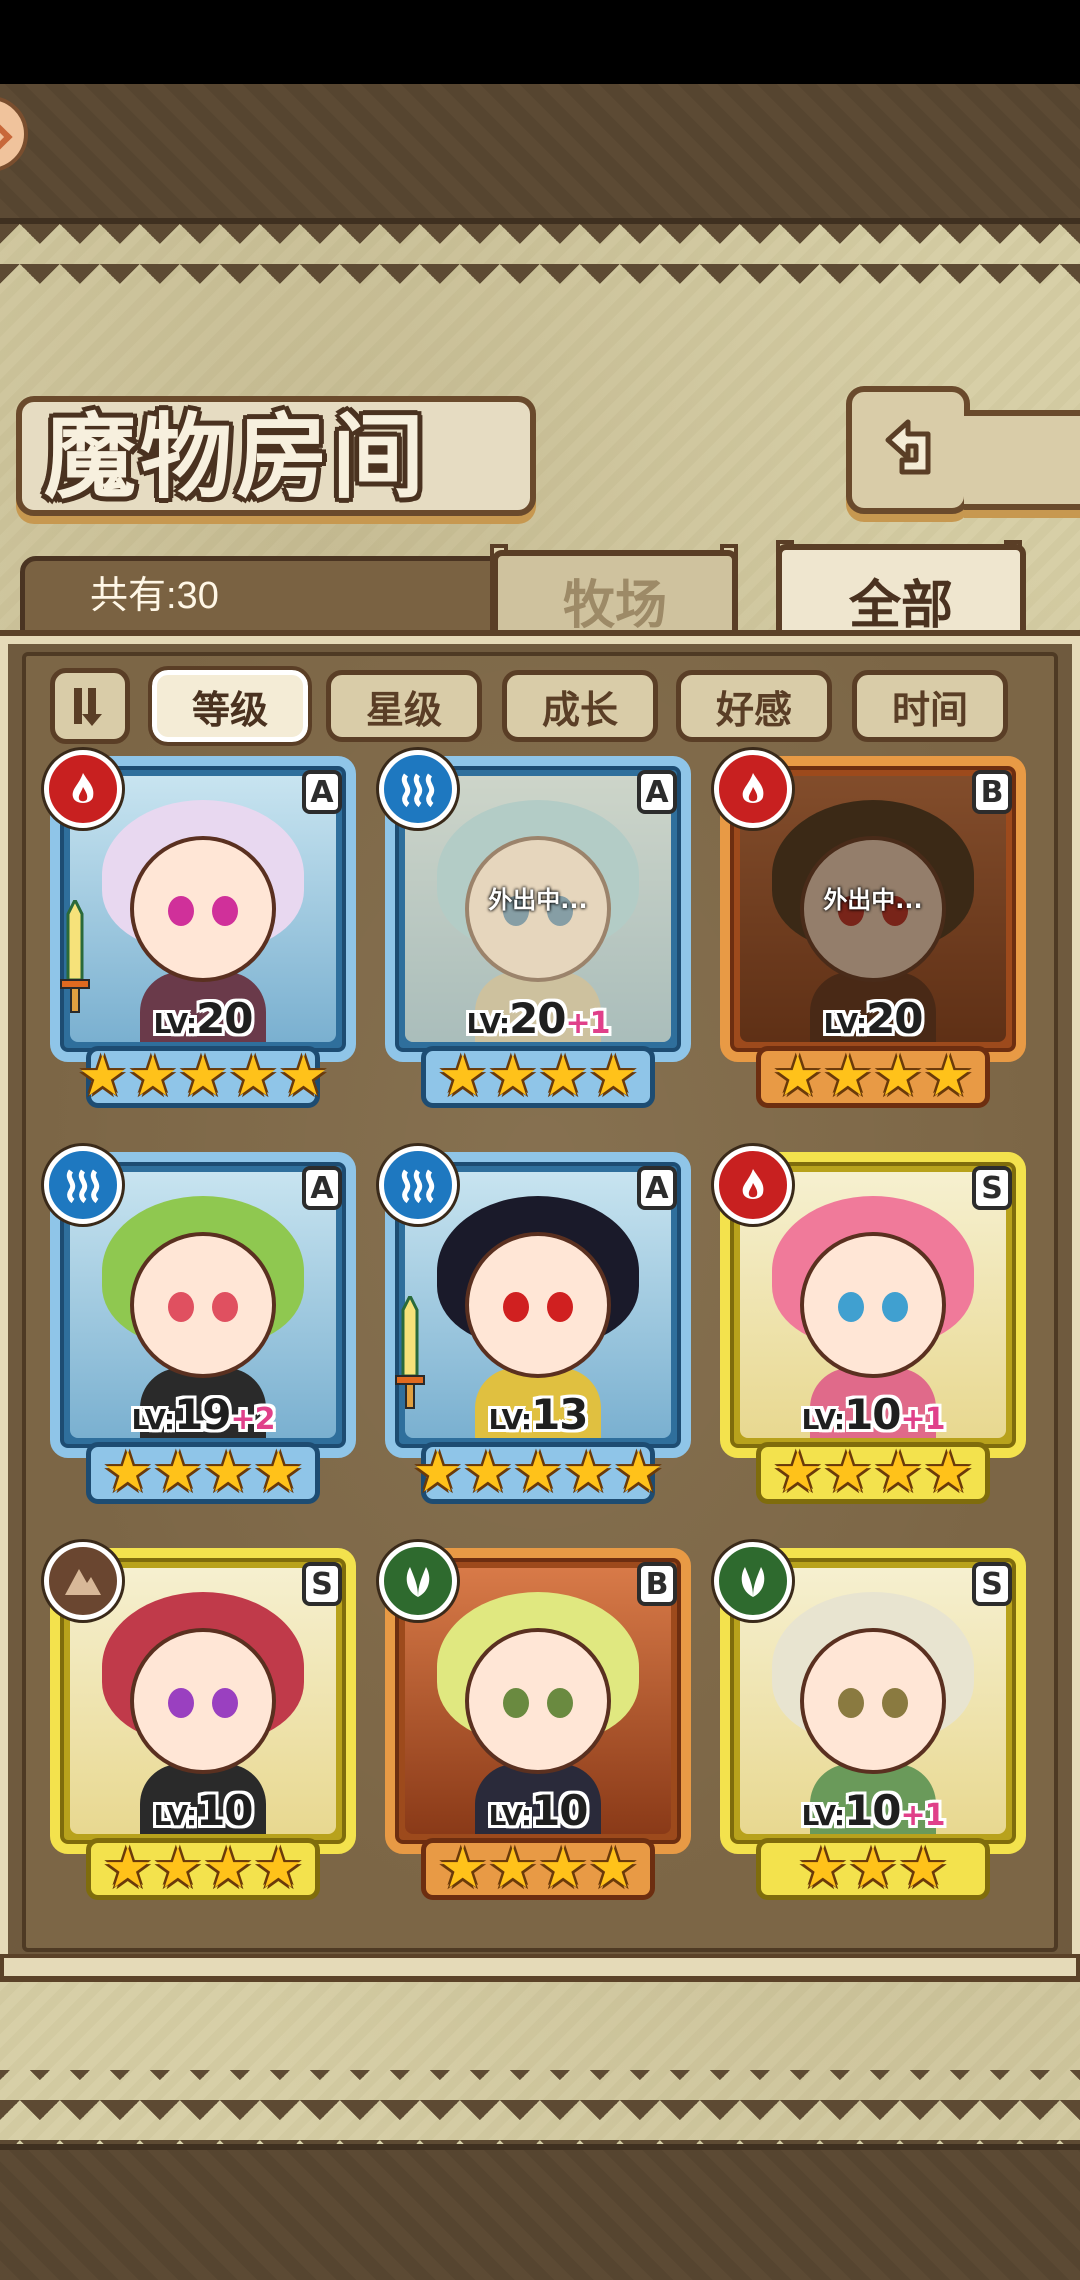  What do you see at coordinates (230, 706) in the screenshot?
I see `sort-button-level: 等级` at bounding box center [230, 706].